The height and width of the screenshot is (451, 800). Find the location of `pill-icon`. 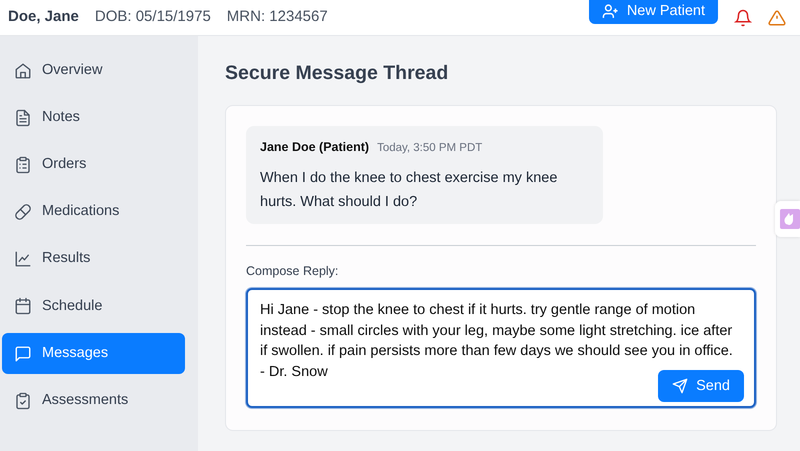

pill-icon is located at coordinates (23, 212).